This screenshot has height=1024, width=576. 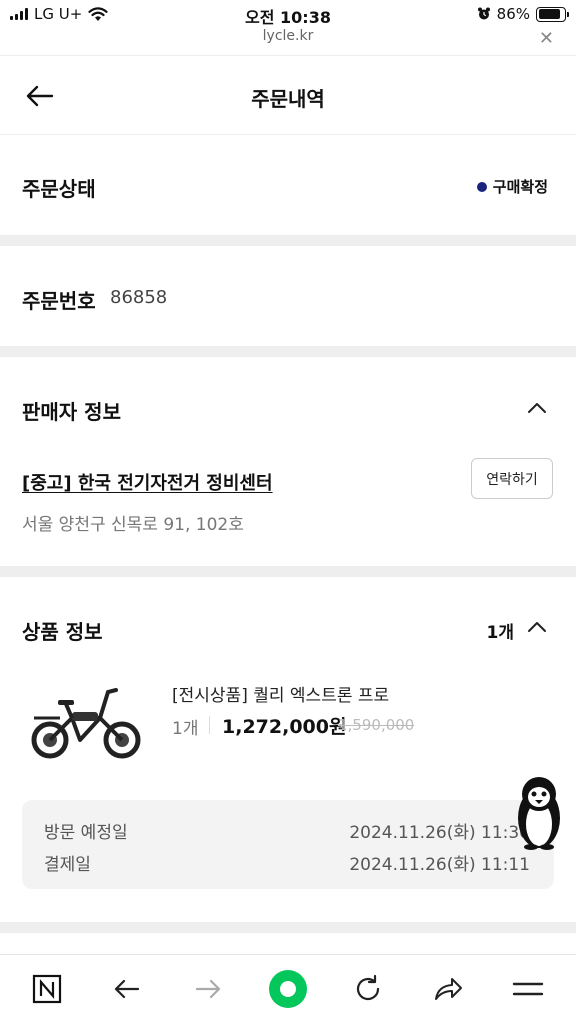 I want to click on payment-date-label: 결제일, so click(x=67, y=865).